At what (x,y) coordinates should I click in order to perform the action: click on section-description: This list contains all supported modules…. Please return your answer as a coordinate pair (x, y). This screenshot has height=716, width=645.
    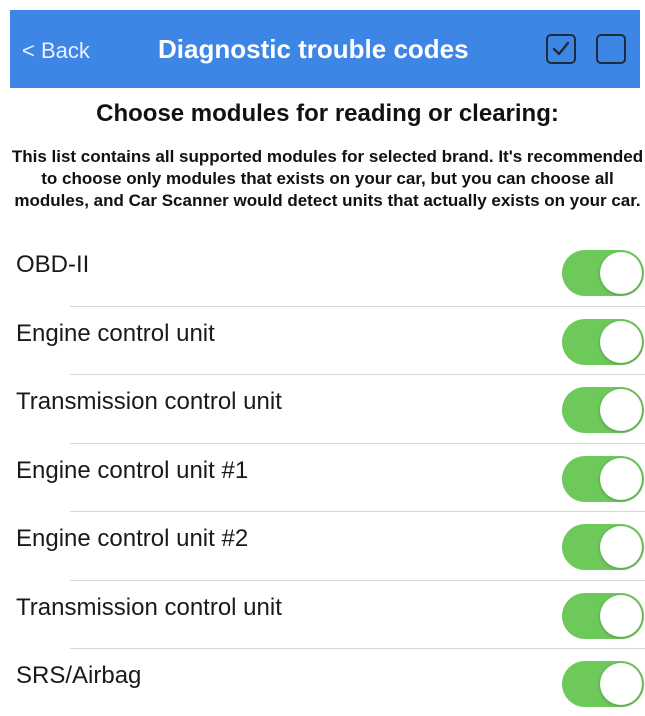
    Looking at the image, I should click on (327, 178).